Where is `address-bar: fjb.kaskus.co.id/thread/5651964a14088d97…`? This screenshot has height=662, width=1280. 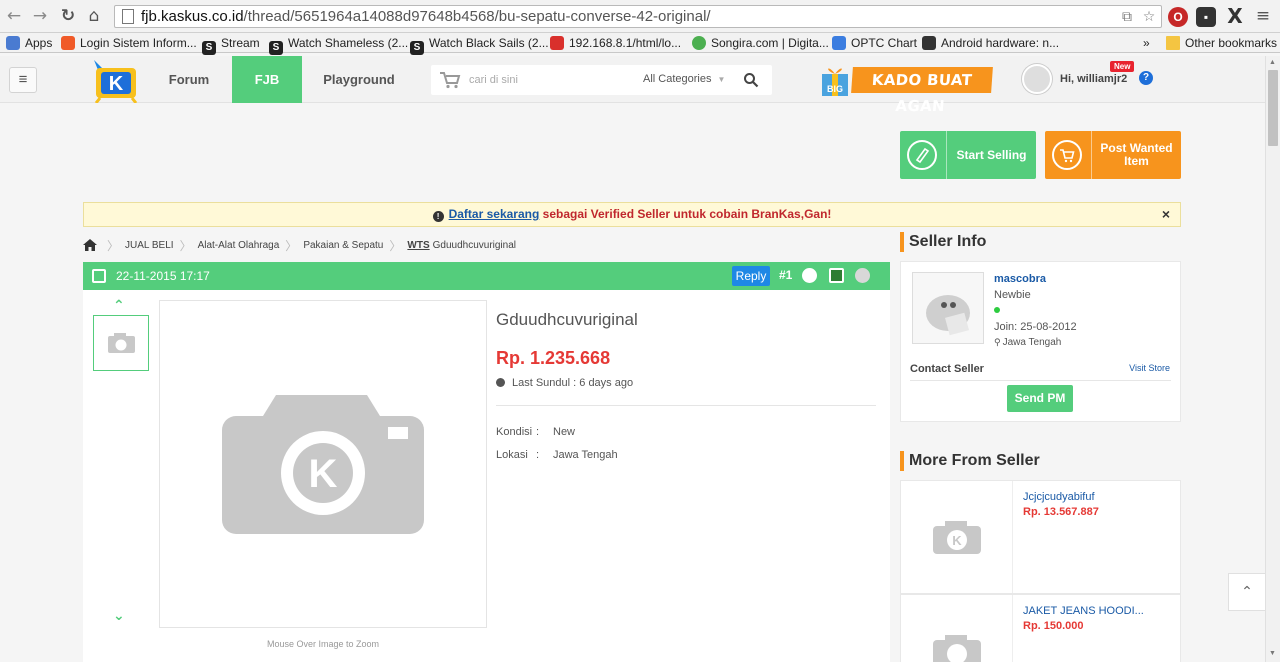
address-bar: fjb.kaskus.co.id/thread/5651964a14088d97… is located at coordinates (638, 16).